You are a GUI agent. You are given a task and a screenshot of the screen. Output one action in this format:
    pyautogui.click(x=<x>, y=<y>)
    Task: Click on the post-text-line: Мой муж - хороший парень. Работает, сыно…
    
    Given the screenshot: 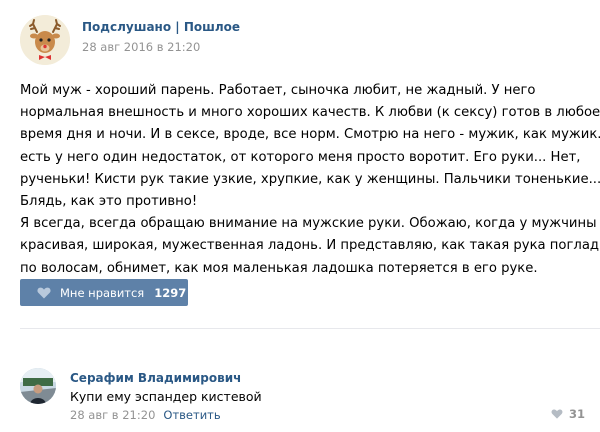 What is the action you would take?
    pyautogui.click(x=278, y=90)
    